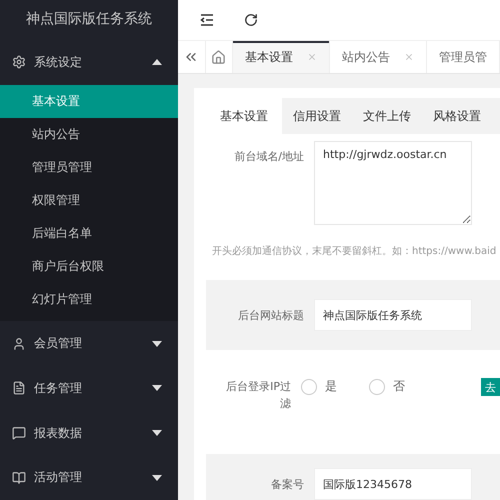 Image resolution: width=500 pixels, height=500 pixels. What do you see at coordinates (490, 387) in the screenshot?
I see `action-button: 去` at bounding box center [490, 387].